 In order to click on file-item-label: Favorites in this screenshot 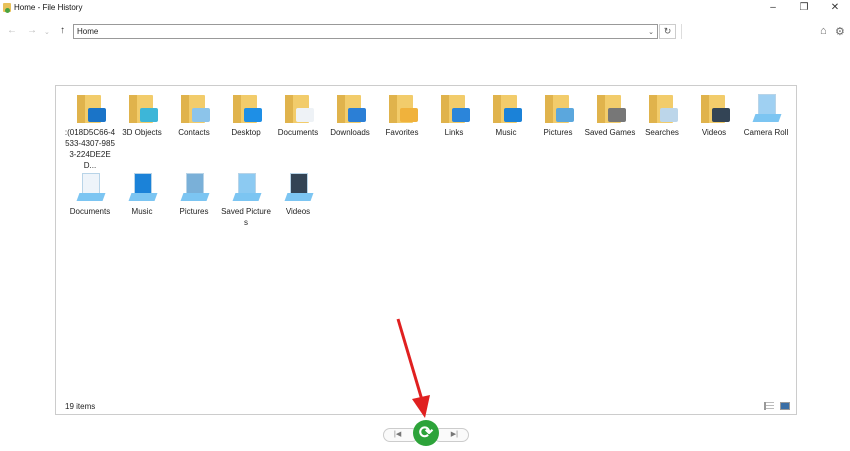, I will do `click(402, 132)`.